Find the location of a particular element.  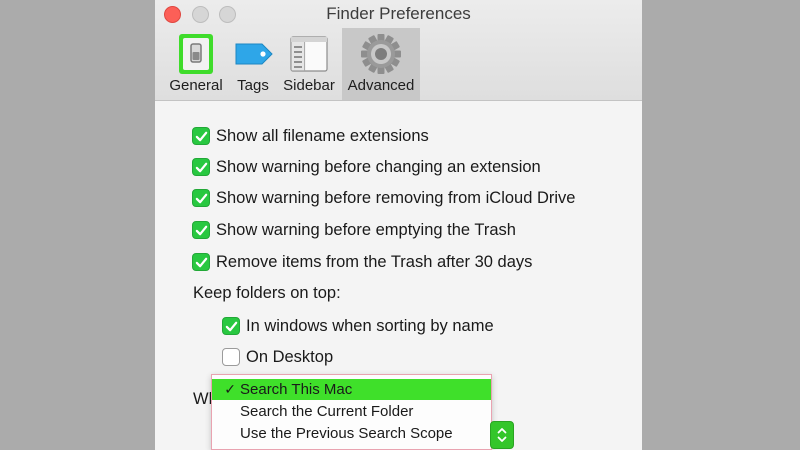

tab-sidebar-label: Sidebar is located at coordinates (309, 85).